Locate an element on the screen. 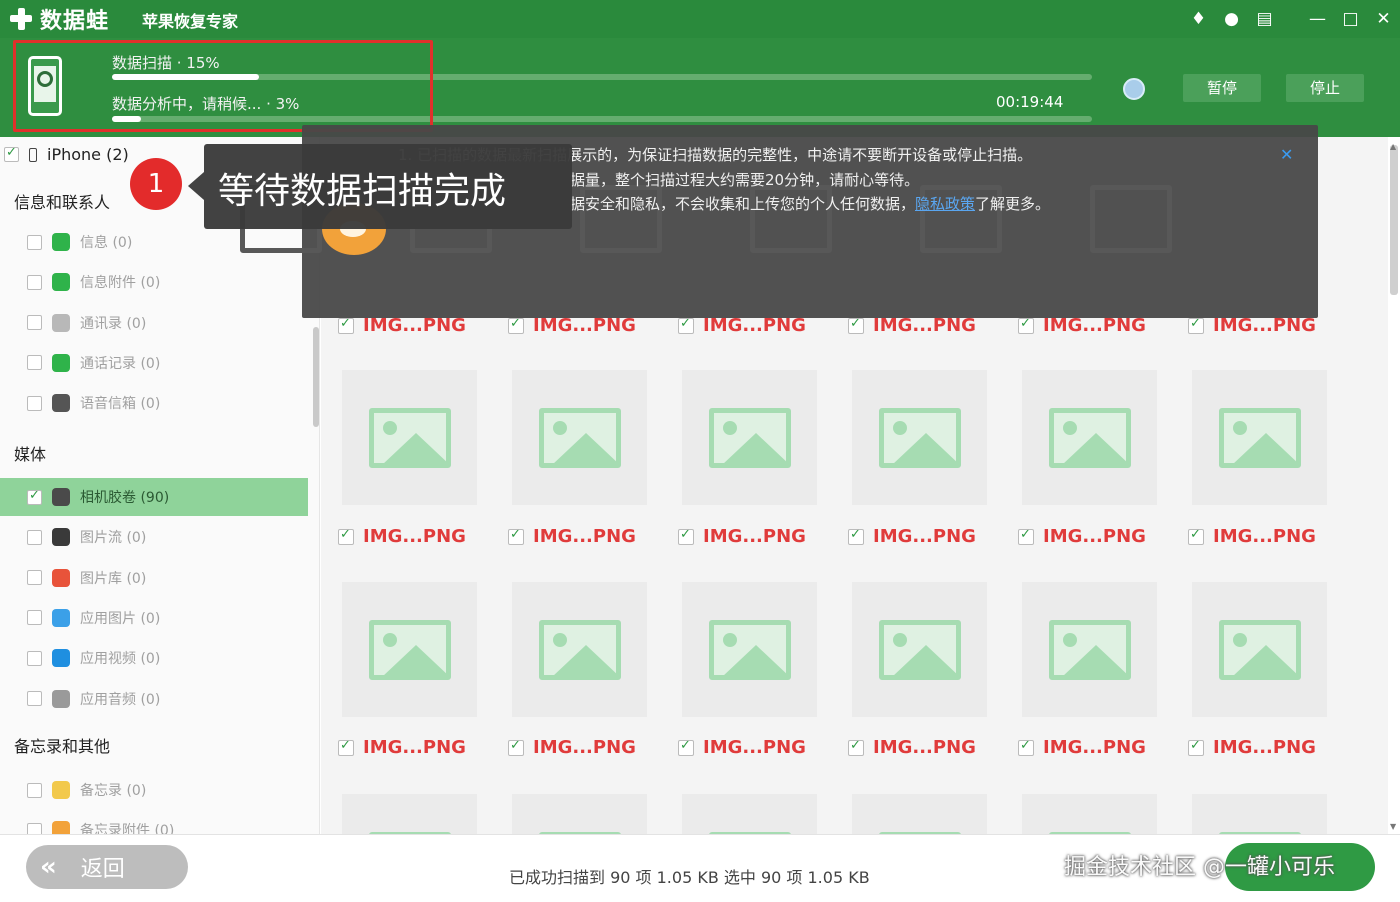  sidebar-item: 信息附件 (0) is located at coordinates (154, 282).